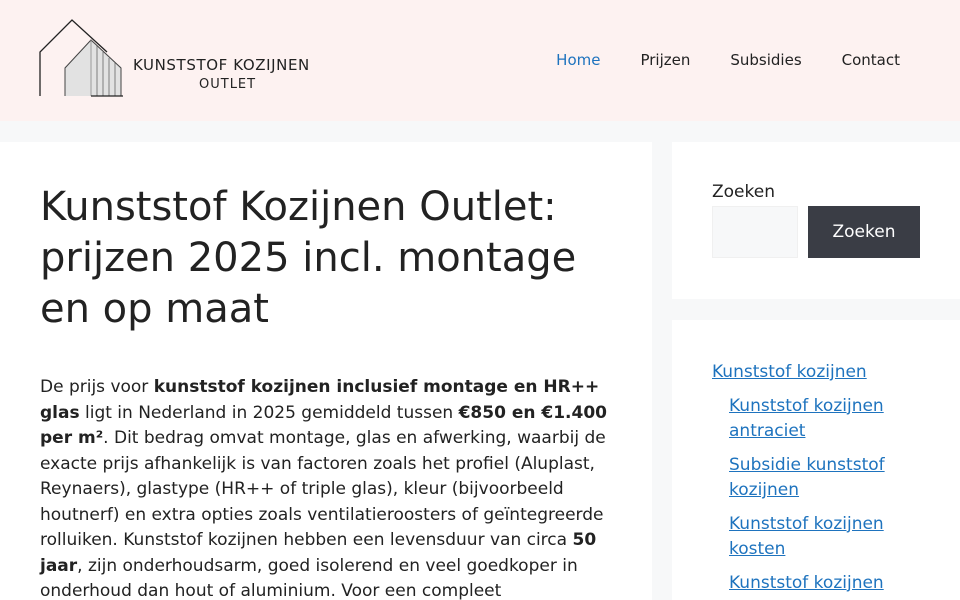 Image resolution: width=960 pixels, height=600 pixels. What do you see at coordinates (824, 478) in the screenshot?
I see `link-subsidie: Subsidie kunststof kozijnen` at bounding box center [824, 478].